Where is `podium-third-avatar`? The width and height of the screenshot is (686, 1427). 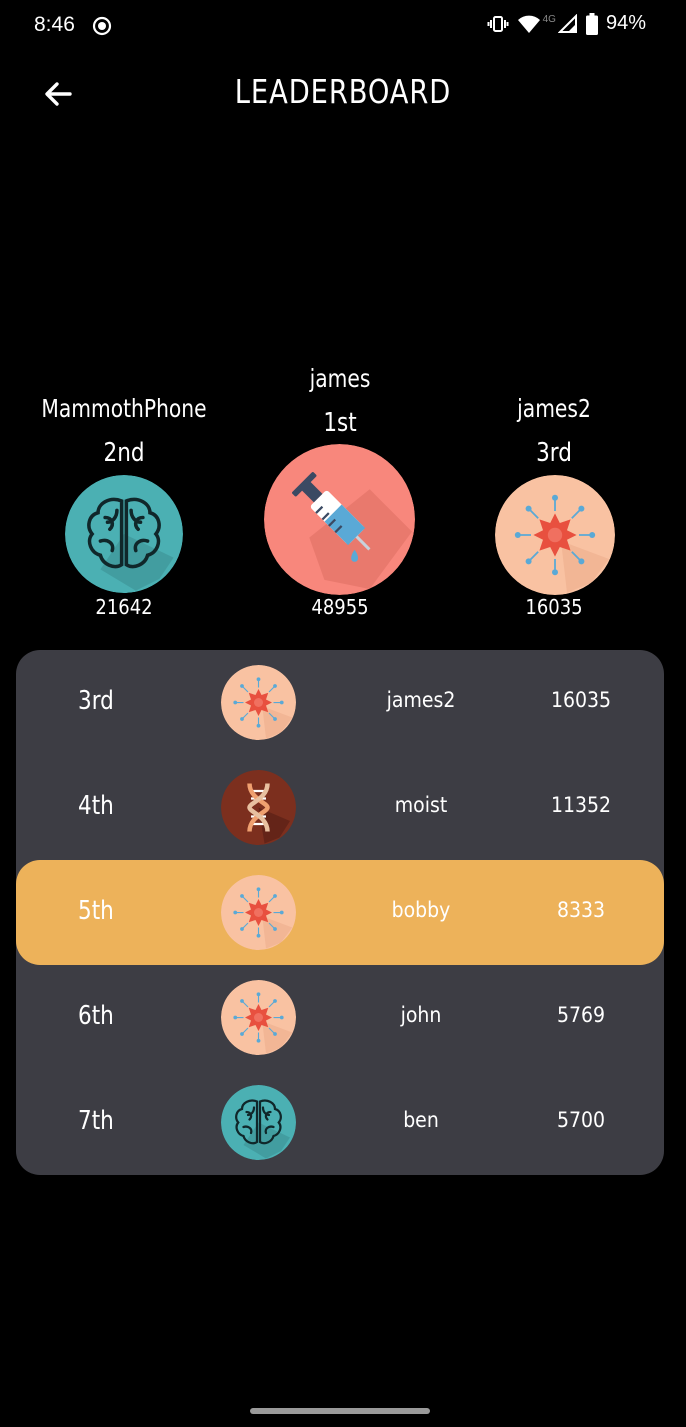
podium-third-avatar is located at coordinates (555, 535).